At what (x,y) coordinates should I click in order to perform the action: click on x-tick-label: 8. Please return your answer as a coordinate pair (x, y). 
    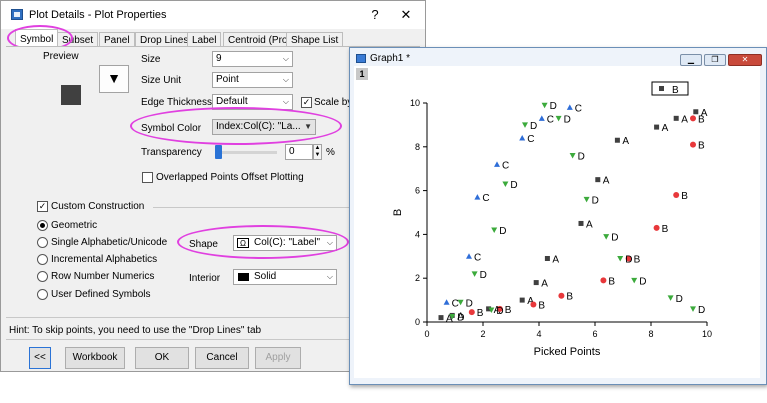
    Looking at the image, I should click on (650, 334).